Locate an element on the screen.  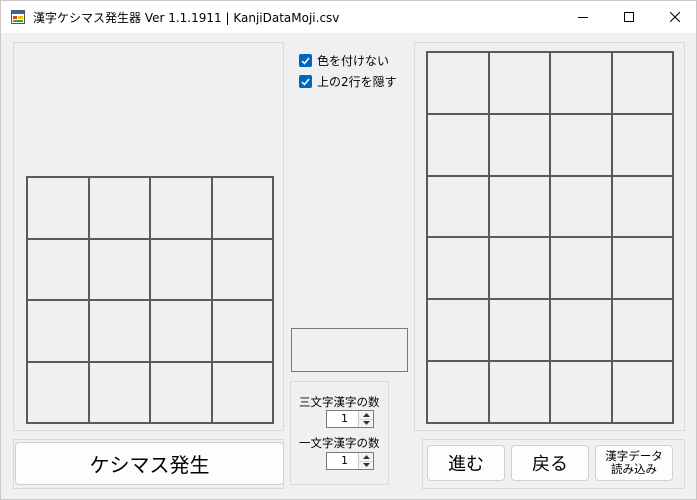
hide-top-rows-checkbox: 上の2行を隠す is located at coordinates (348, 81).